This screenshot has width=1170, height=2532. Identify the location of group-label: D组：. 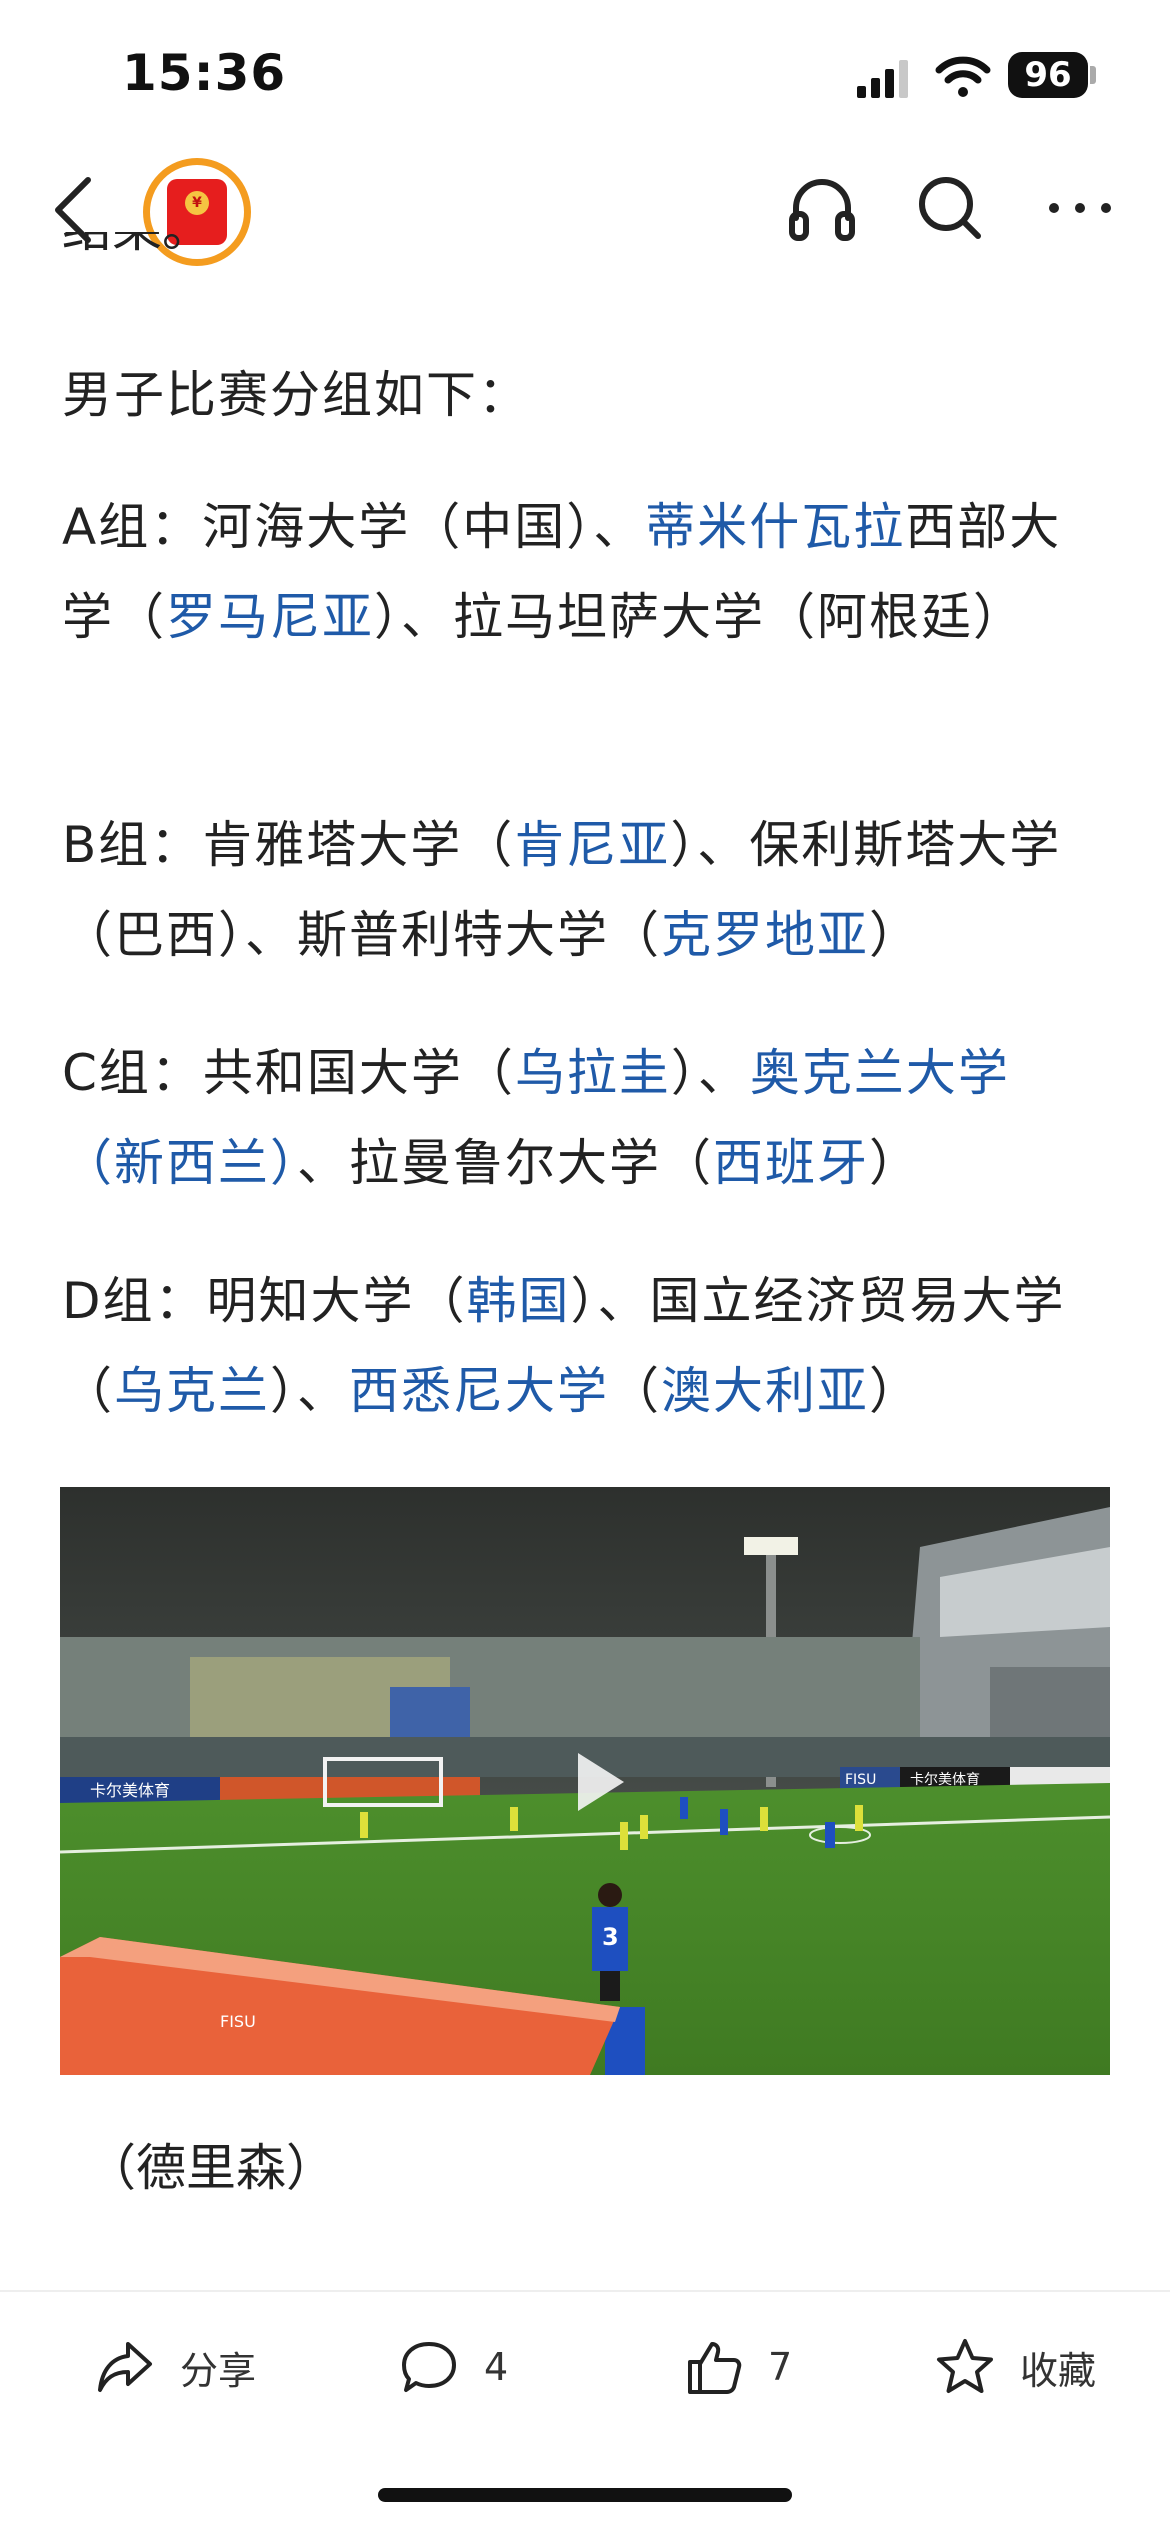
(134, 1301).